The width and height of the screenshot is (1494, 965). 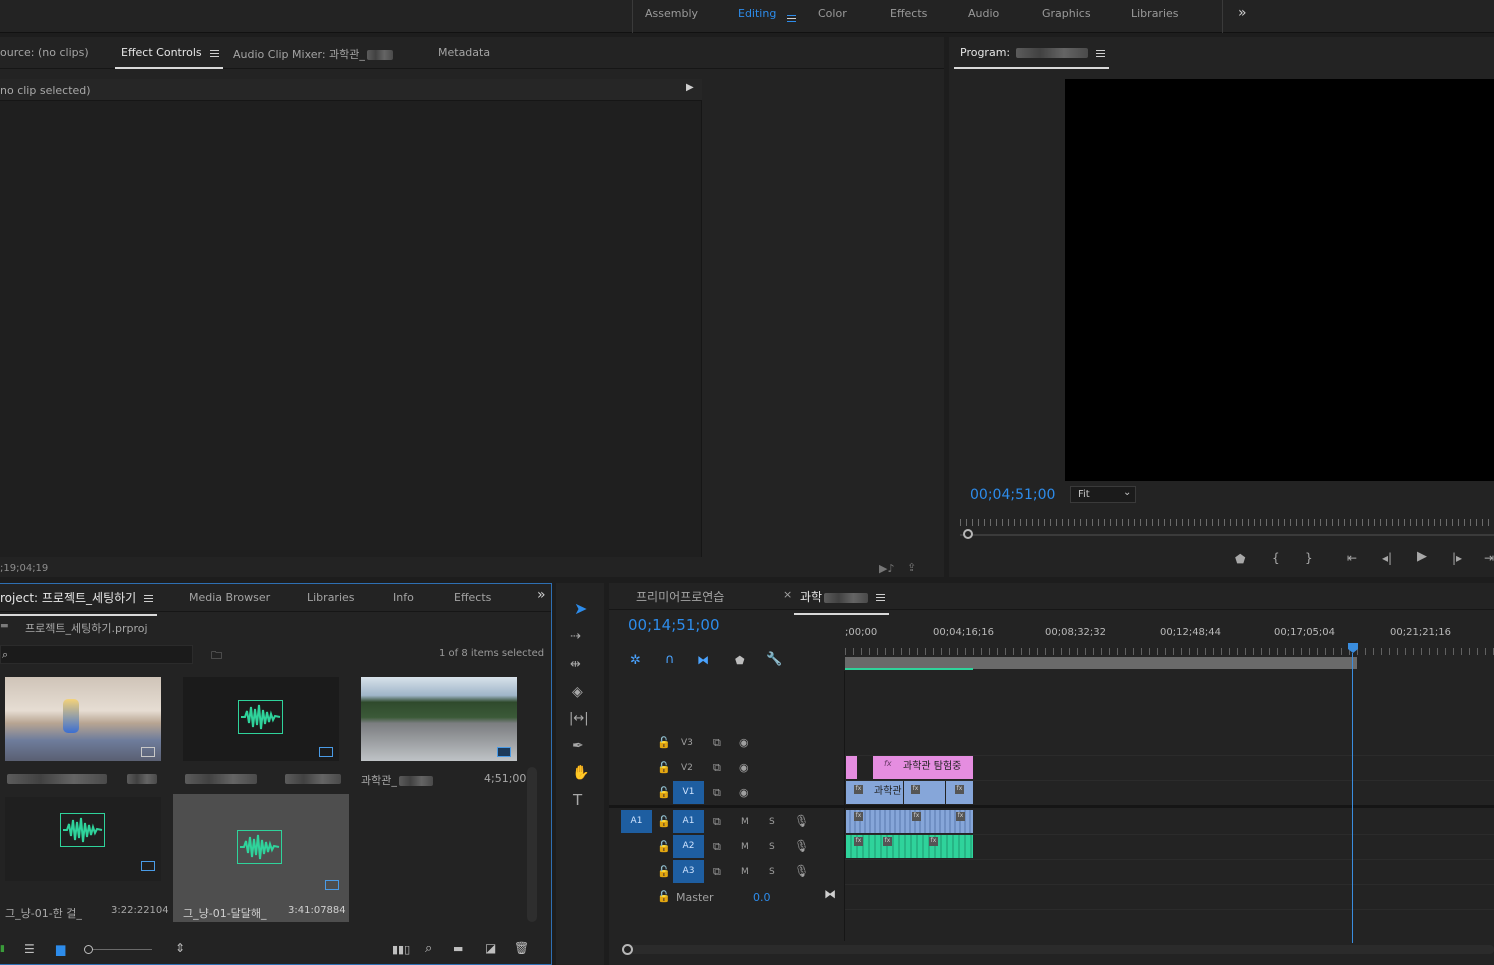 I want to click on workspace-tab-libraries: Libraries, so click(x=1155, y=13).